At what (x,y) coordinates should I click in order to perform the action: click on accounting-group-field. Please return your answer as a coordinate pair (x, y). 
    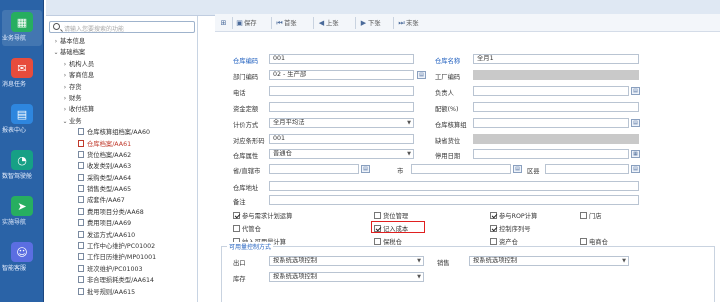
    Looking at the image, I should click on (551, 123).